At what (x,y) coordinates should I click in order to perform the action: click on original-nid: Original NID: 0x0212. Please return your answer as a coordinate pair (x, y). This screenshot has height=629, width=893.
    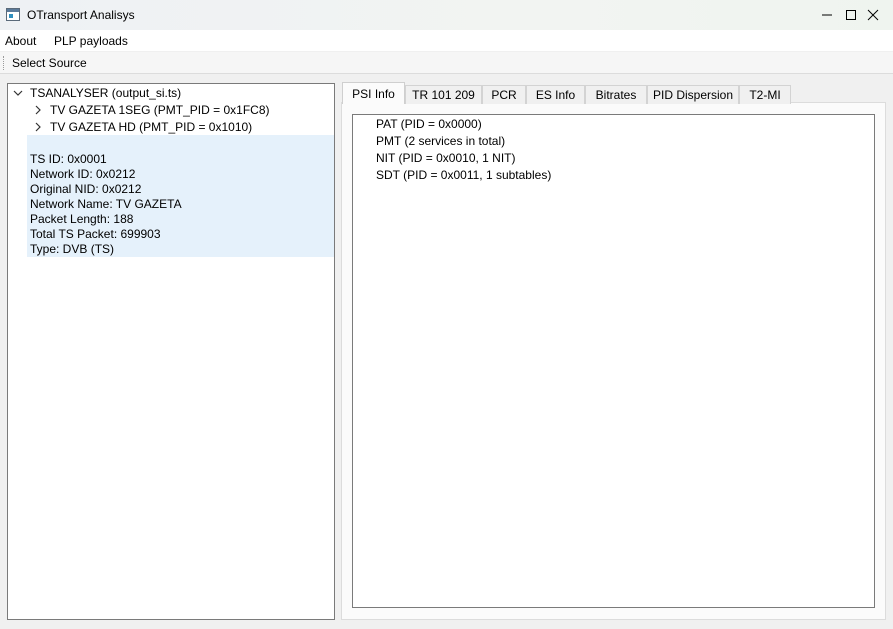
    Looking at the image, I should click on (86, 189).